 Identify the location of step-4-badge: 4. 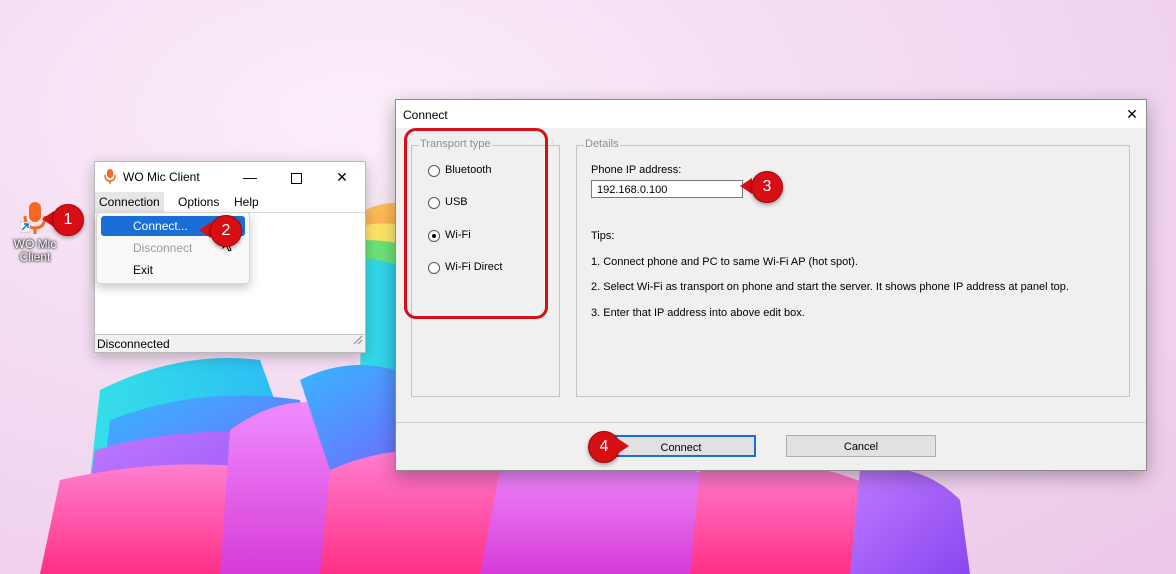
(604, 447).